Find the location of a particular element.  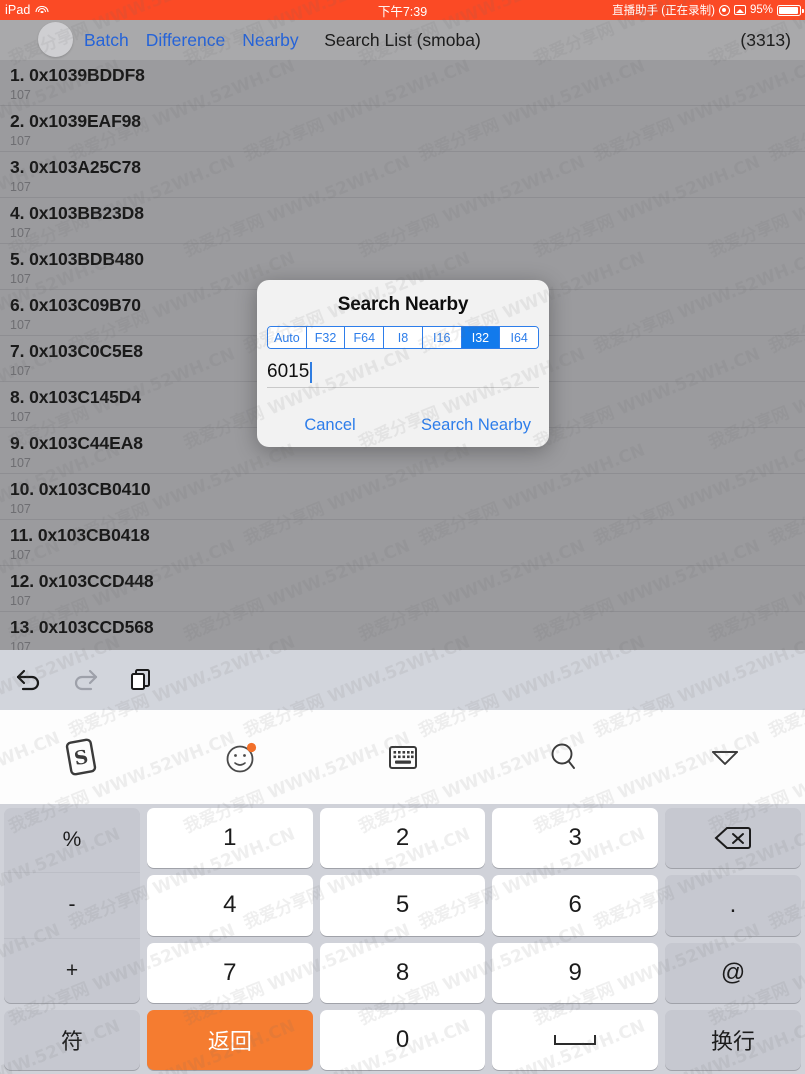

undo-icon is located at coordinates (29, 680).